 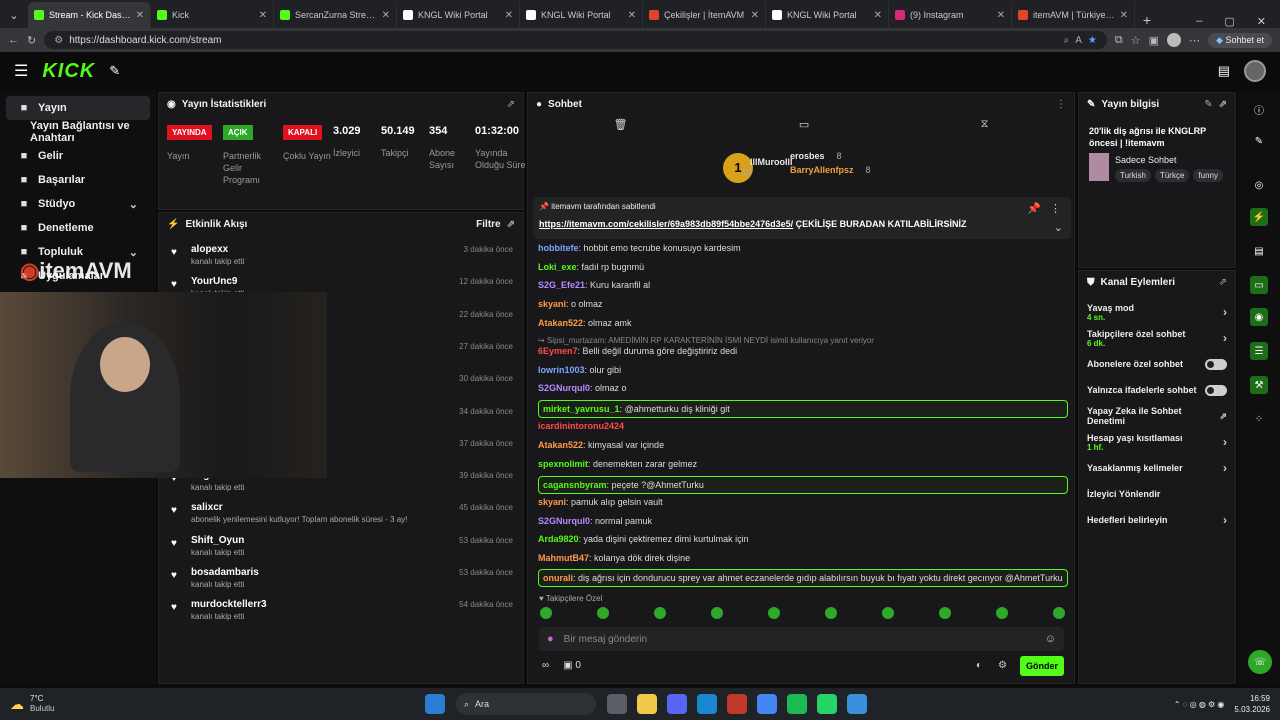 What do you see at coordinates (707, 704) in the screenshot?
I see `edge-icon` at bounding box center [707, 704].